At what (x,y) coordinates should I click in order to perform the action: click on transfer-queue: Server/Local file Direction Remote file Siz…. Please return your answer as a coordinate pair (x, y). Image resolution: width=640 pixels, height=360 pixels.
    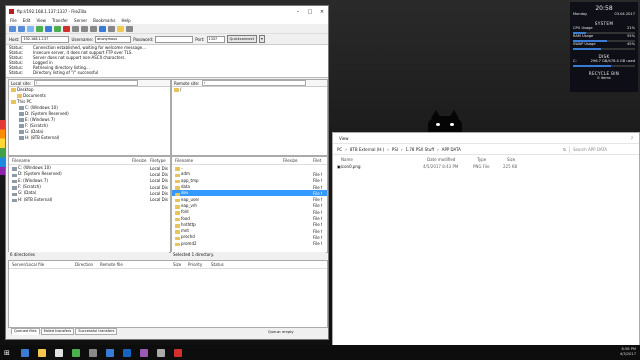
    Looking at the image, I should click on (168, 294).